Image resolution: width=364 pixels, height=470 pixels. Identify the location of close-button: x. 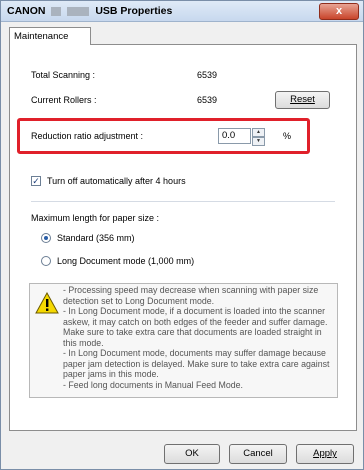
(339, 11).